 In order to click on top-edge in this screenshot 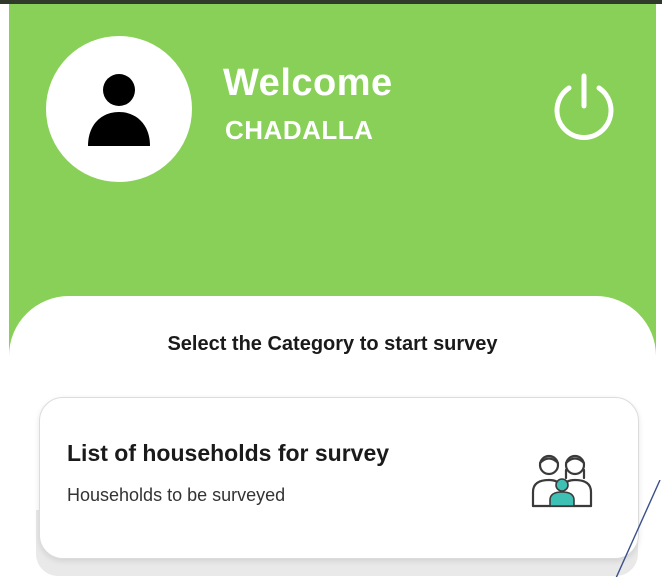, I will do `click(331, 2)`.